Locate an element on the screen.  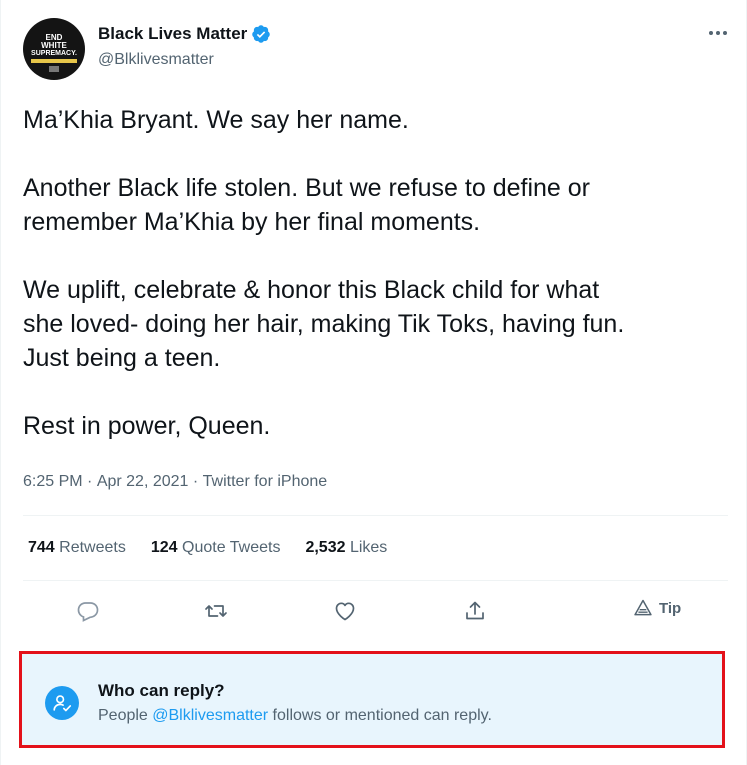
like-icon is located at coordinates (345, 611).